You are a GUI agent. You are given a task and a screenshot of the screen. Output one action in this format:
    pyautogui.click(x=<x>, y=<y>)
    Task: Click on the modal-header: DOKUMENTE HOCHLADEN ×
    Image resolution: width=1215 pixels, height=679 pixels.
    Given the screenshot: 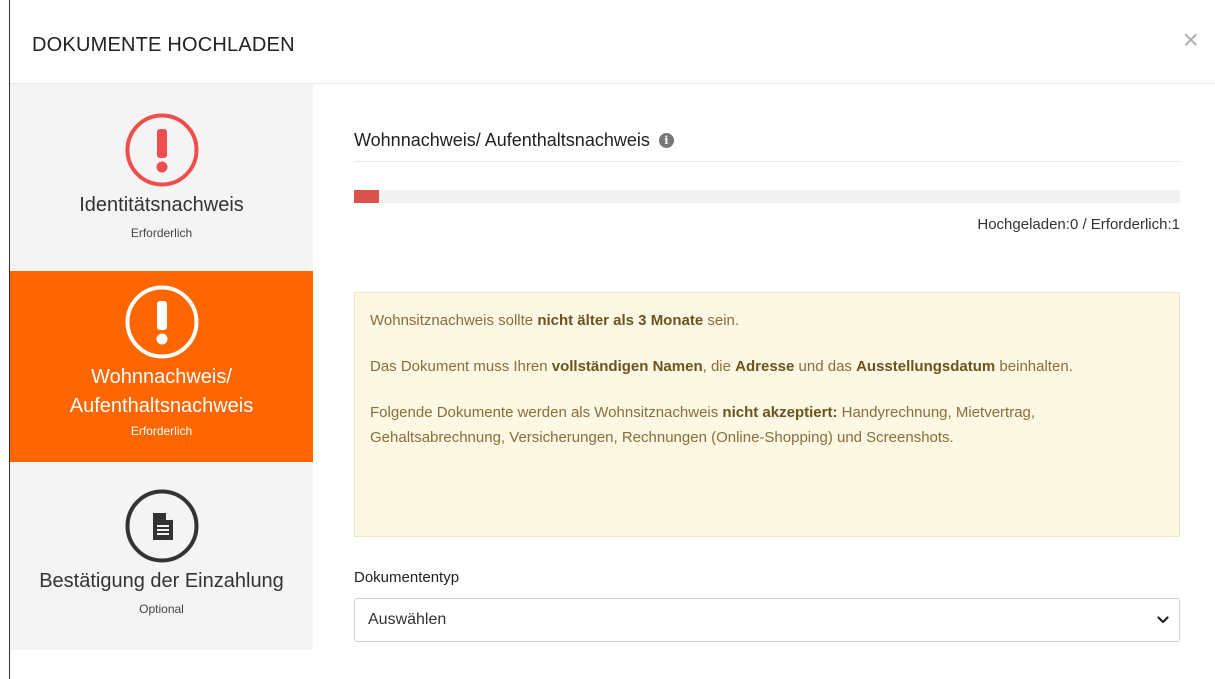 What is the action you would take?
    pyautogui.click(x=612, y=42)
    